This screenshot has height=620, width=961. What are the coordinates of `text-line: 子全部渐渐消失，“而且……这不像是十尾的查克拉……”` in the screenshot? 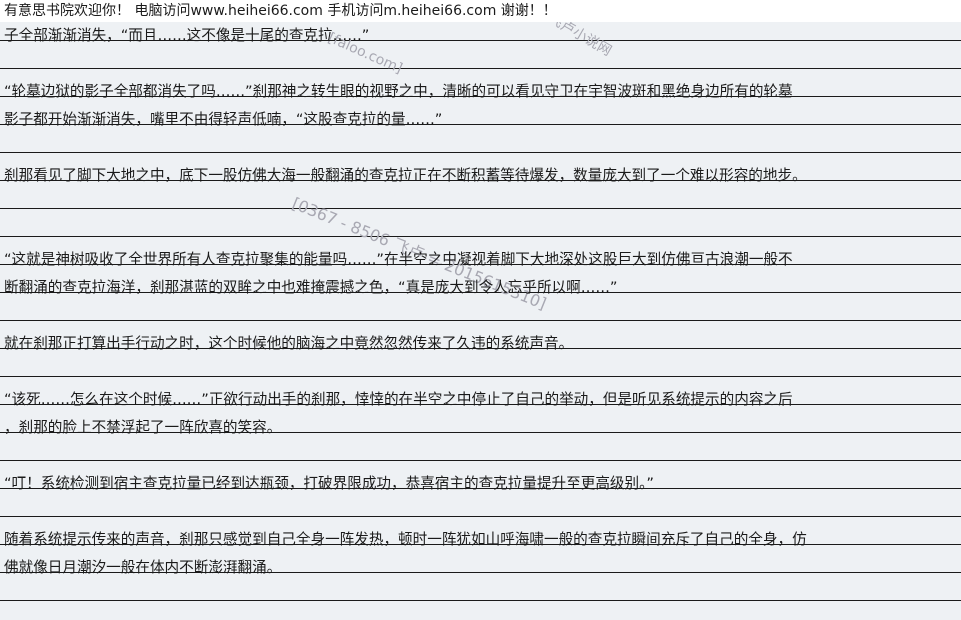 It's located at (187, 35).